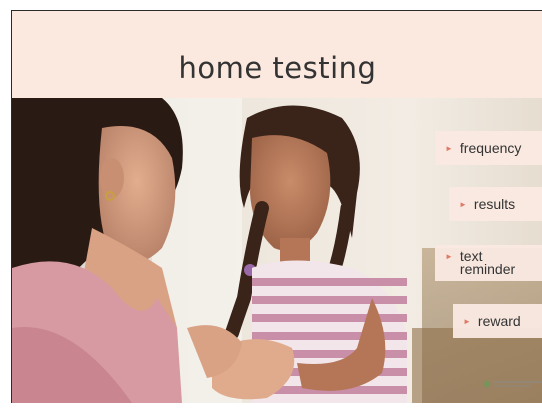 Image resolution: width=542 pixels, height=415 pixels. I want to click on bullet-label: reward, so click(499, 320).